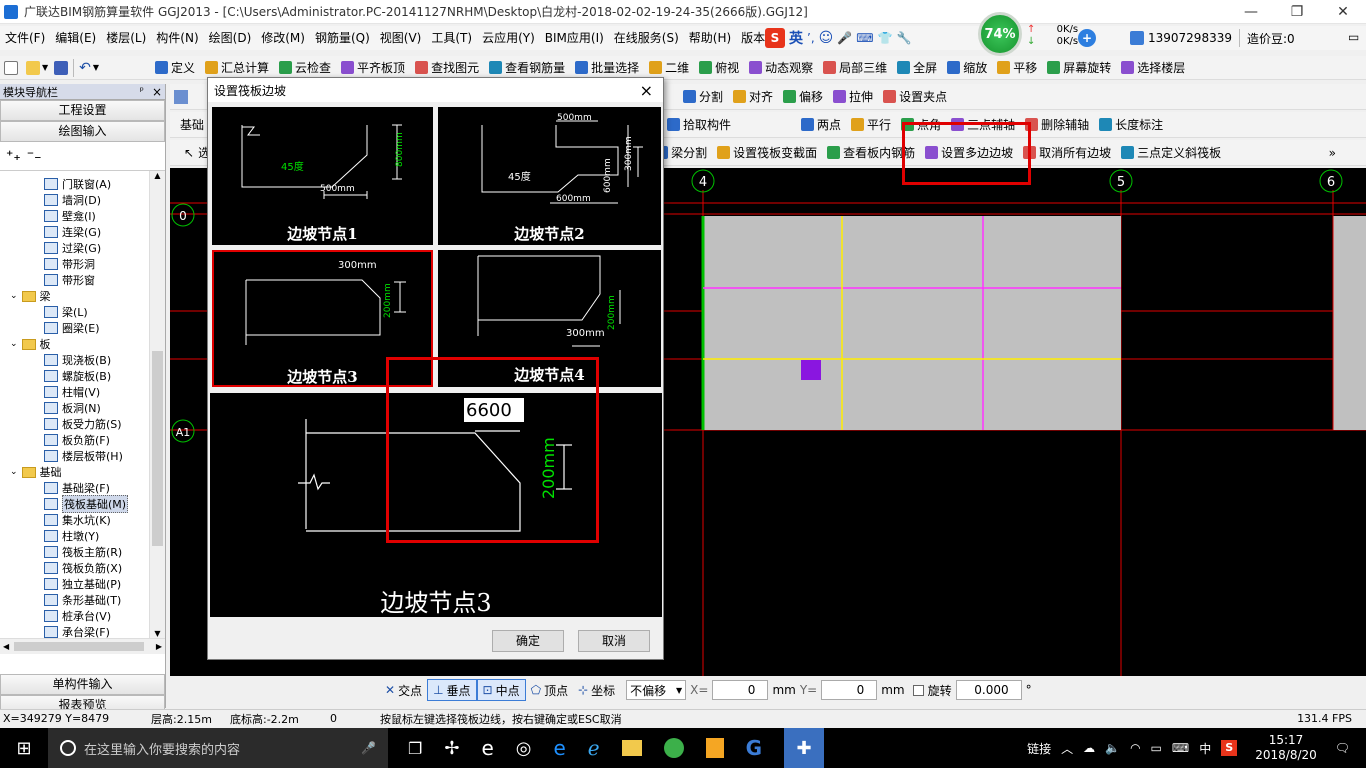 This screenshot has height=768, width=1366. Describe the element at coordinates (673, 748) in the screenshot. I see `green-app-icon` at that location.